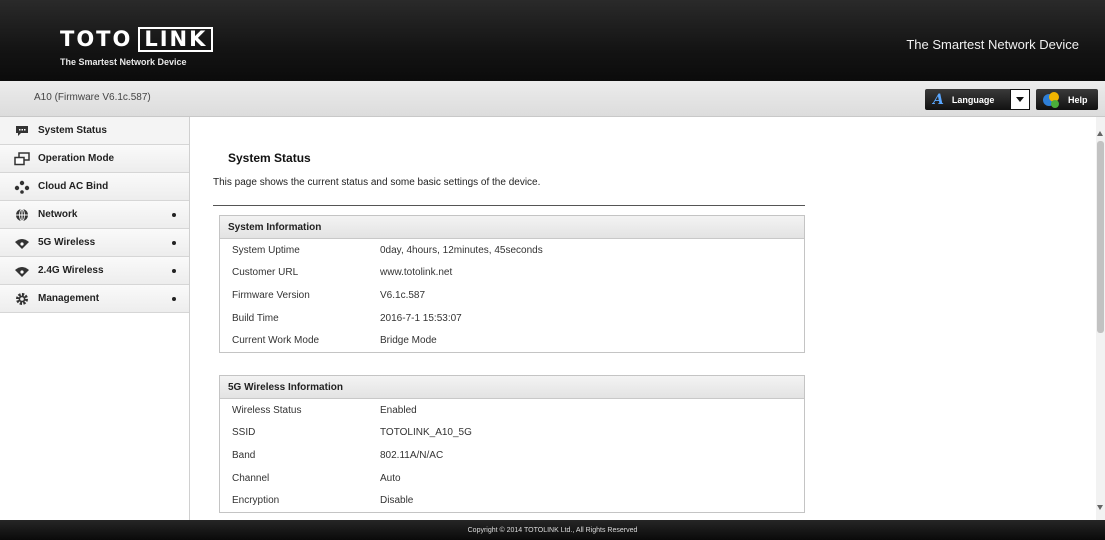 This screenshot has width=1105, height=540. Describe the element at coordinates (92, 97) in the screenshot. I see `device-model-label: A10 (Firmware V6.1c.587)` at that location.